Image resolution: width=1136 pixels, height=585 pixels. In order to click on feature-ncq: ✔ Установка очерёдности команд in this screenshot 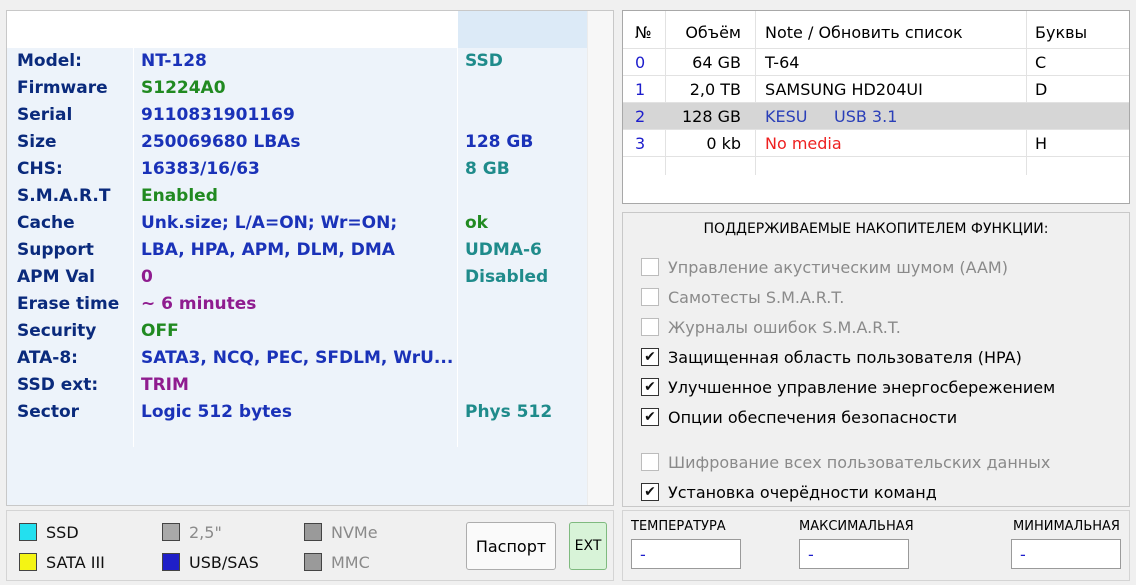, I will do `click(789, 492)`.